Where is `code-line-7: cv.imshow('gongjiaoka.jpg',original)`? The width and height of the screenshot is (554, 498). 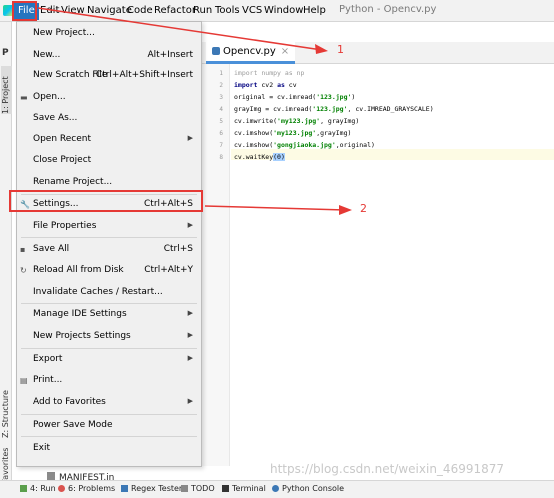
code-line-7: cv.imshow('gongjiaoka.jpg',original) is located at coordinates (304, 145).